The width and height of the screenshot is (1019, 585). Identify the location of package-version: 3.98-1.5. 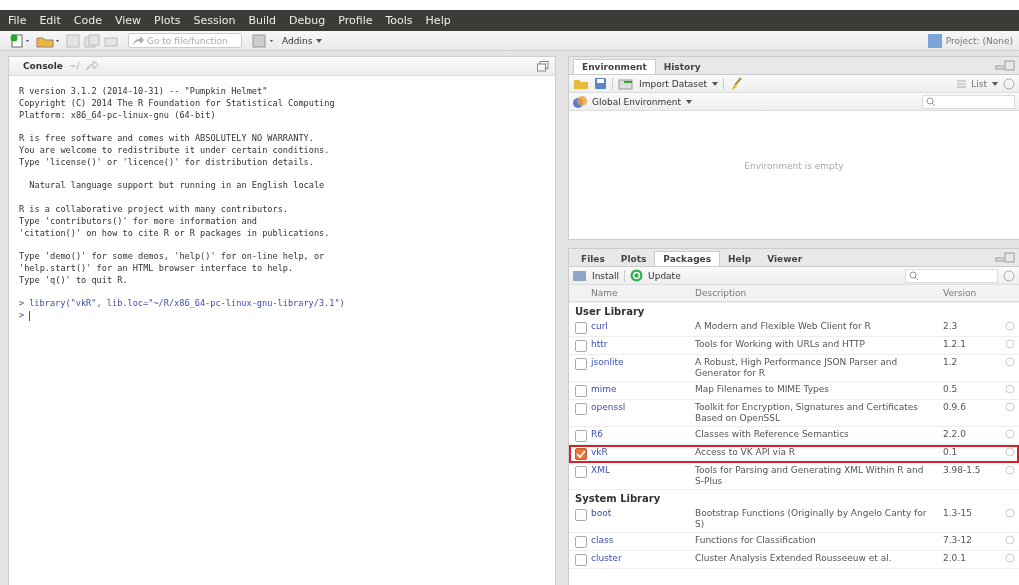
(962, 470).